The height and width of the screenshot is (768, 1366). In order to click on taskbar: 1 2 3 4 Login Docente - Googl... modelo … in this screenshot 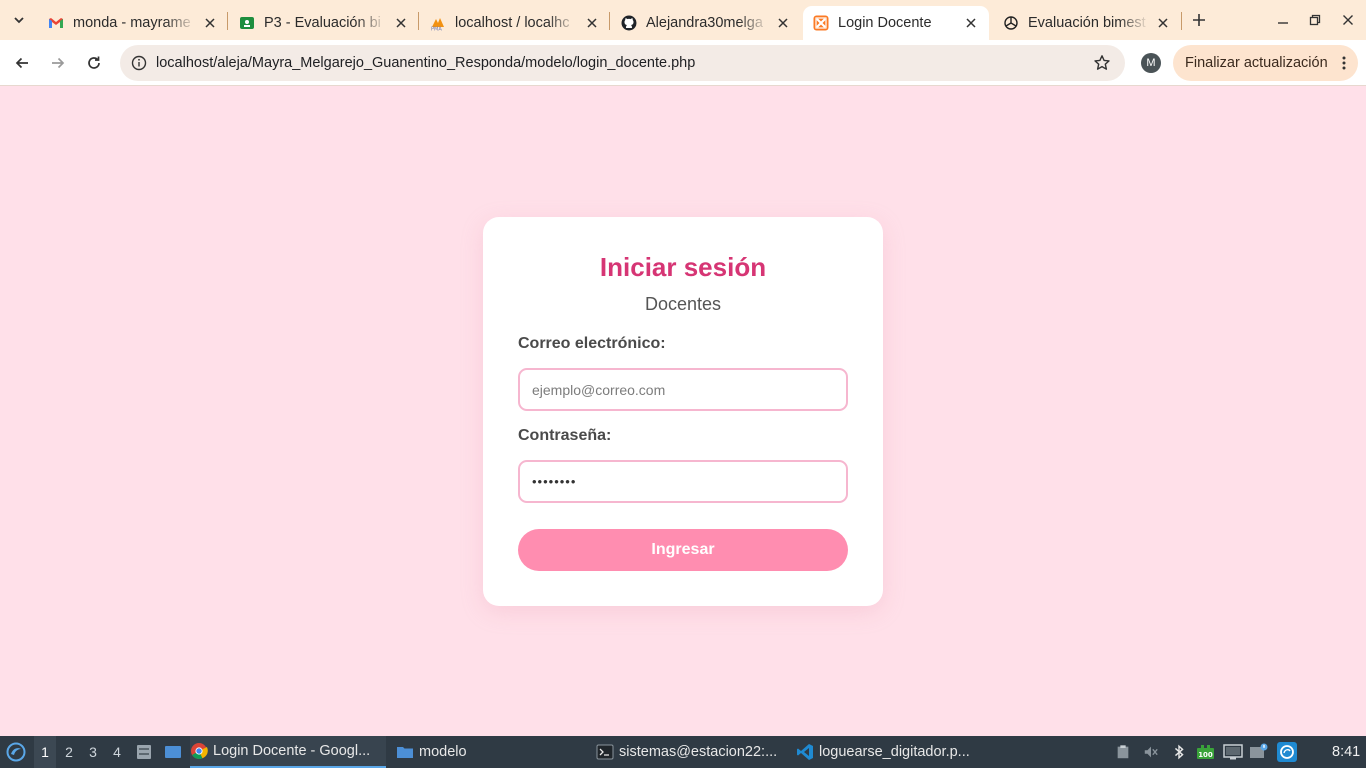, I will do `click(683, 752)`.